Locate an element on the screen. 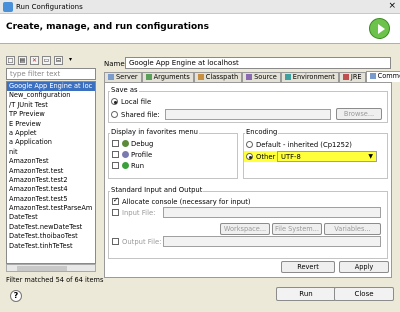 This screenshot has width=400, height=312. tree-item: DateTest.newDateTest is located at coordinates (51, 227).